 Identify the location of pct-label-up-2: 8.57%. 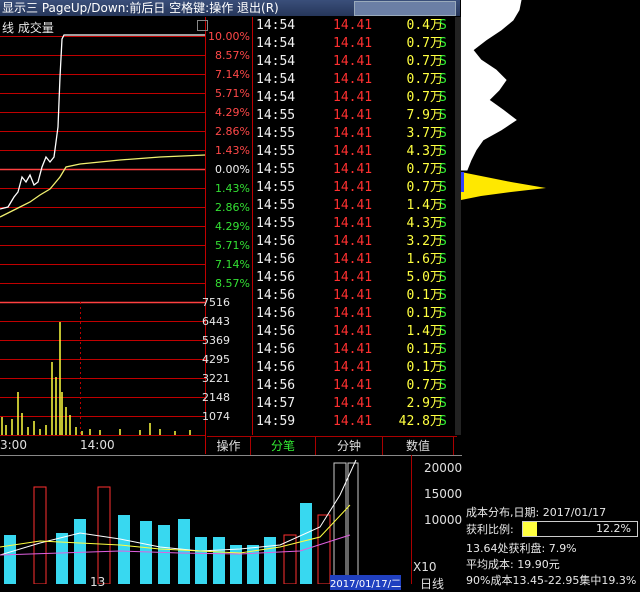
(232, 55).